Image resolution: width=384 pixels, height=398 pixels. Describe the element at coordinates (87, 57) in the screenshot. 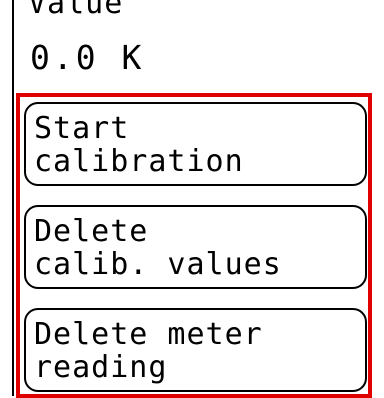

I see `value-display: 0.0 K` at that location.